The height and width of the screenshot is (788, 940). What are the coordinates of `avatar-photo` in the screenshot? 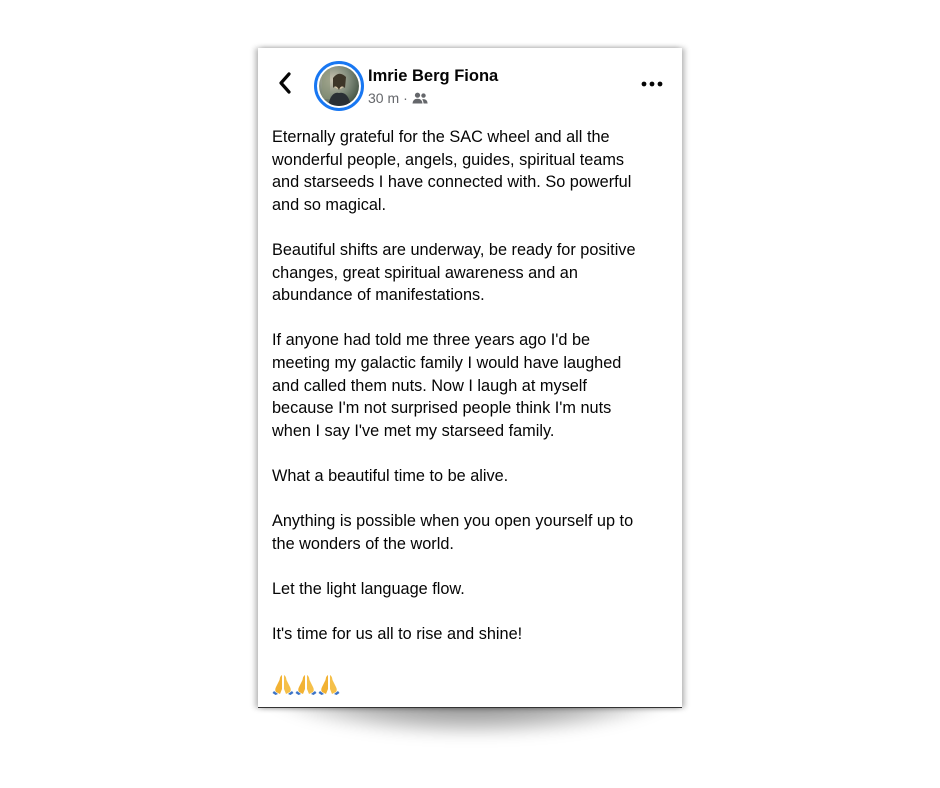 It's located at (339, 86).